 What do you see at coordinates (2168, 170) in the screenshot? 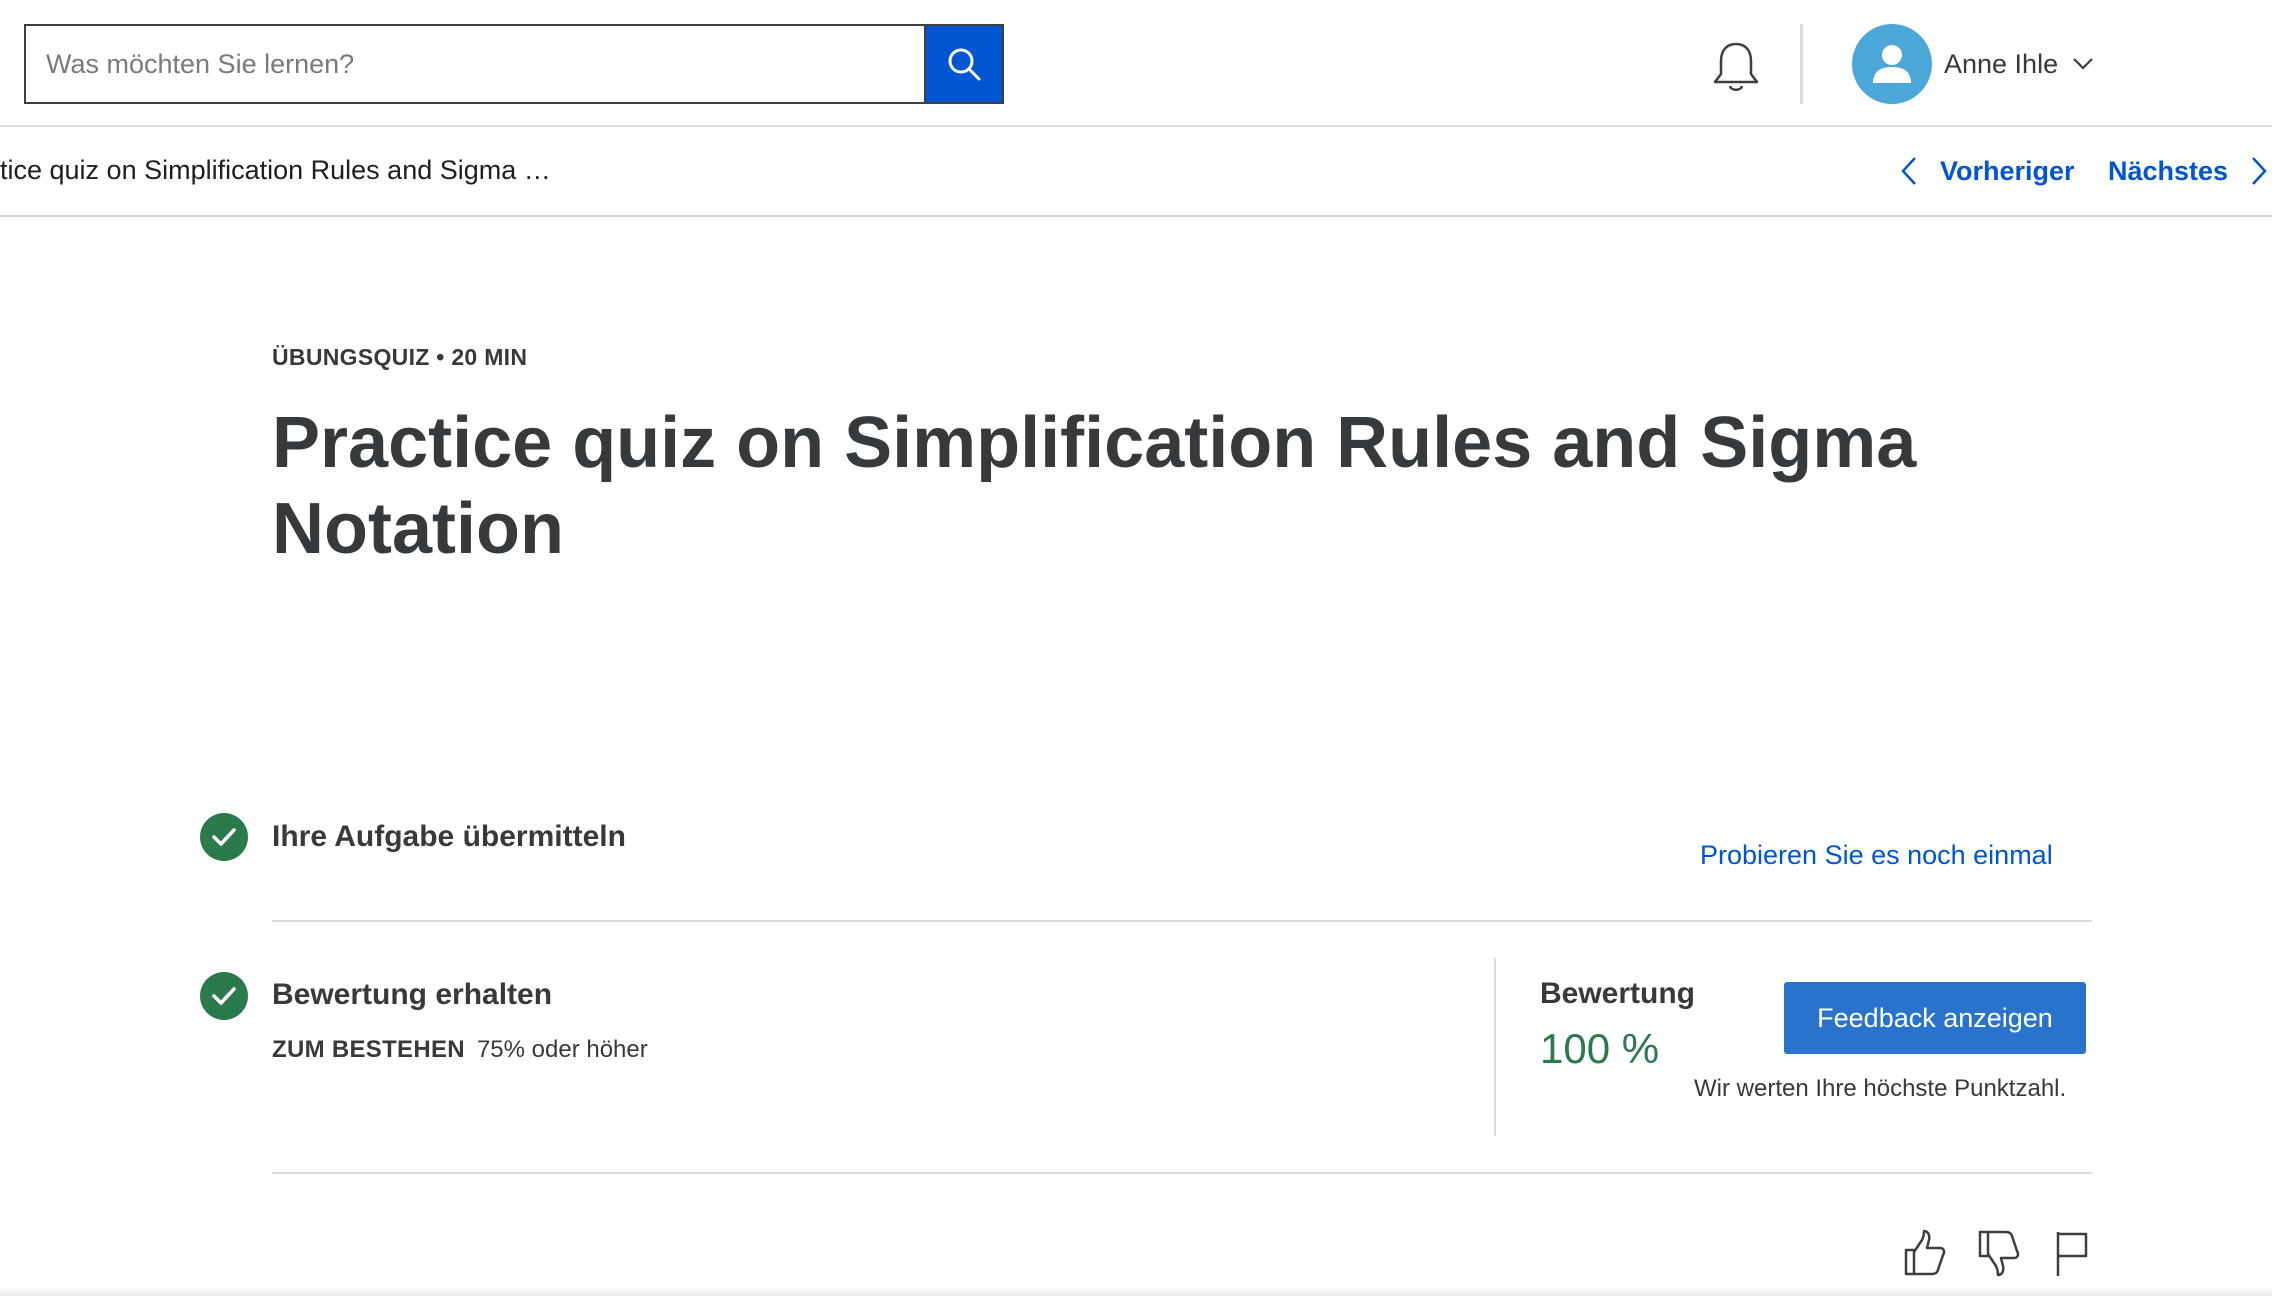
I see `next-label: Nächstes` at bounding box center [2168, 170].